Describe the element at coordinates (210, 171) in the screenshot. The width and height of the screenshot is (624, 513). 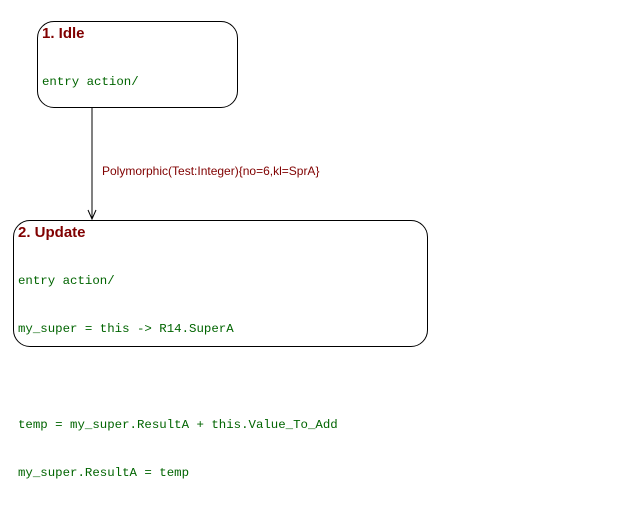
I see `transition-event-label: Polymorphic(Test:Integer){no=6,kl=SprA}` at that location.